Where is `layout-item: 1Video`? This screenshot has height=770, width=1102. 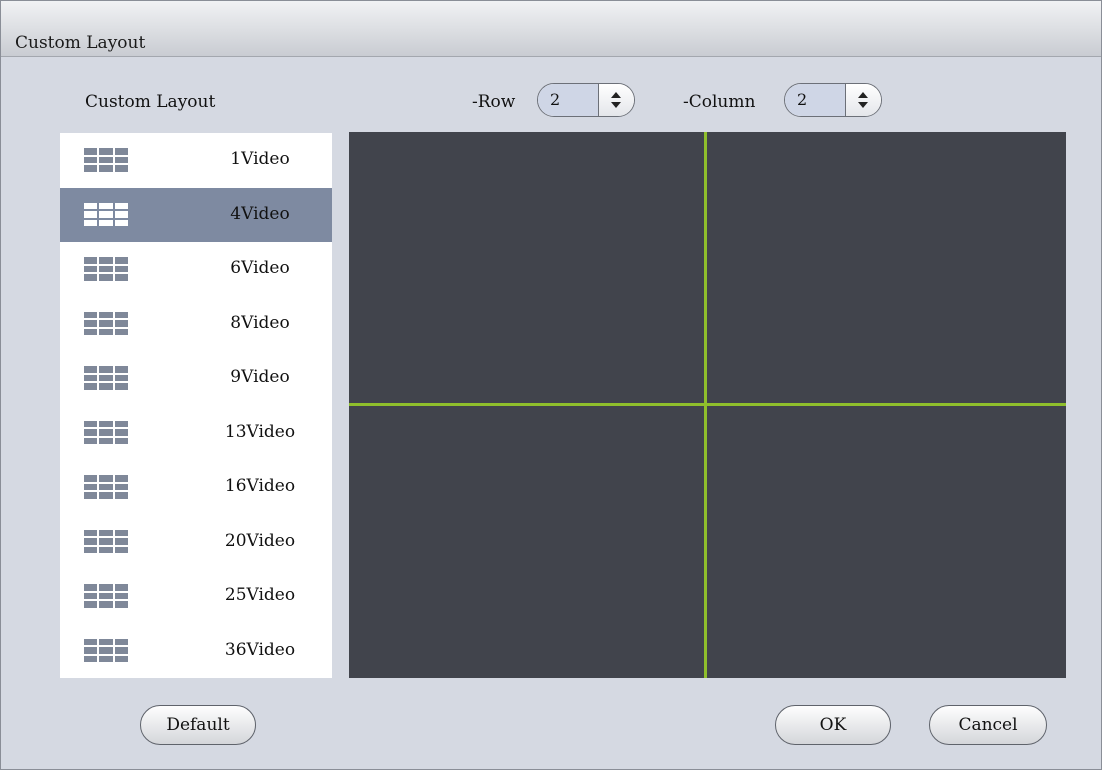
layout-item: 1Video is located at coordinates (196, 160).